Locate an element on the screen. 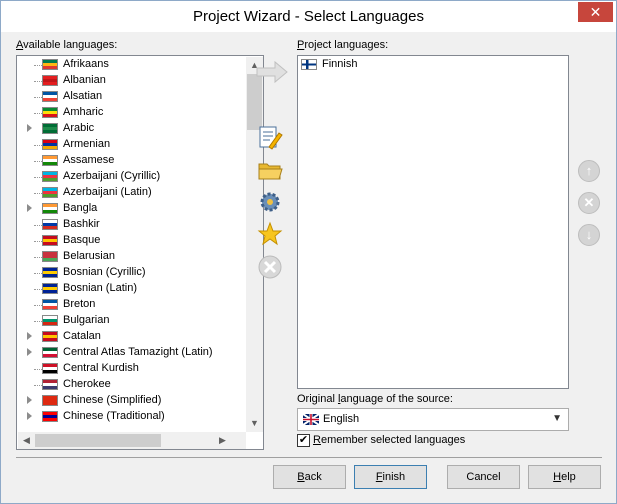 This screenshot has width=617, height=504. language-name: Bosnian (Latin) is located at coordinates (100, 288).